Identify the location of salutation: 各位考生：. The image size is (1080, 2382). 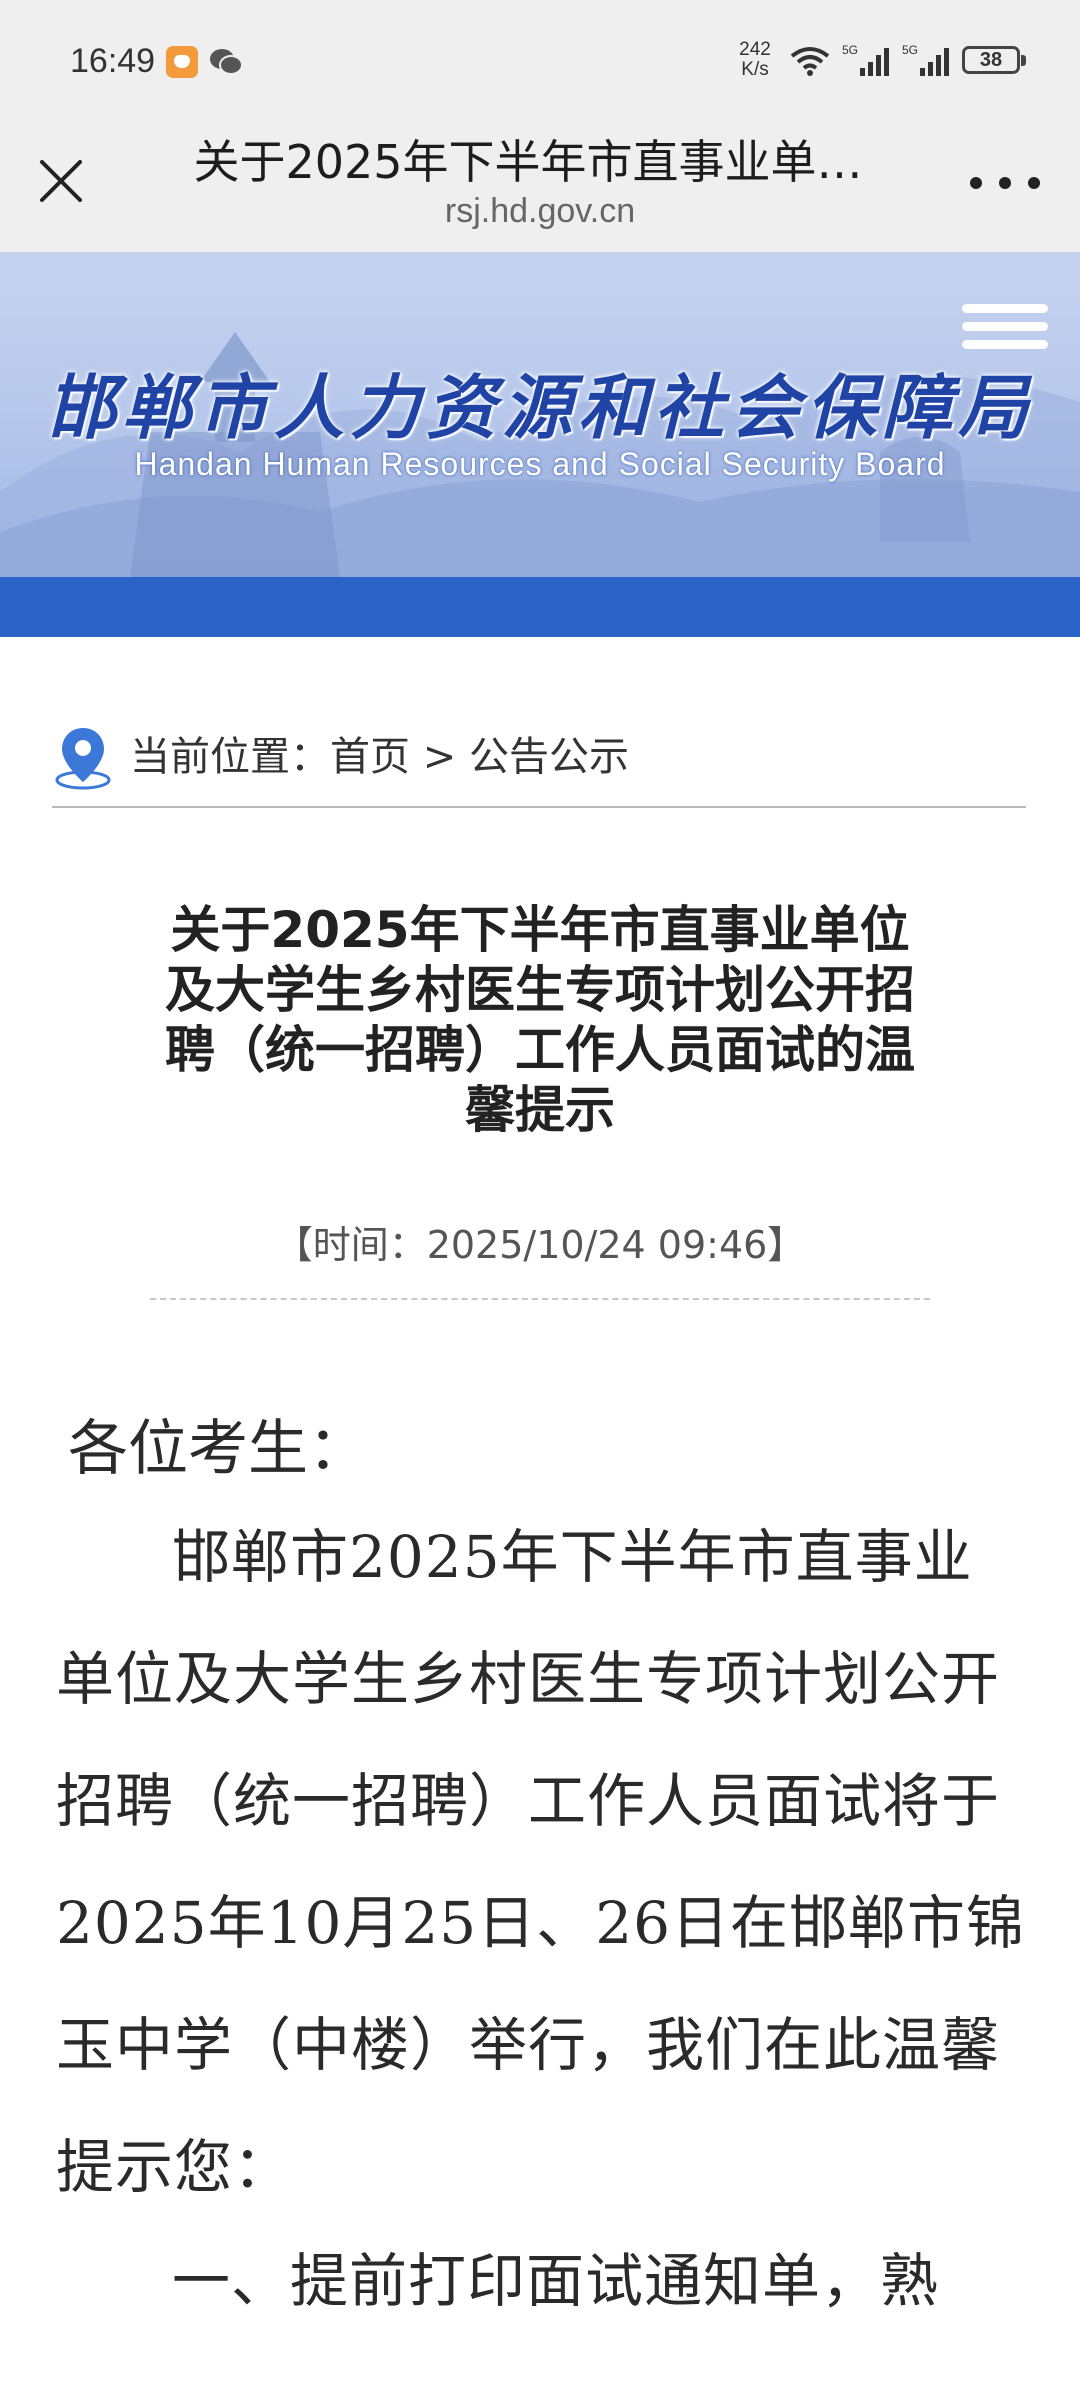
(218, 1449).